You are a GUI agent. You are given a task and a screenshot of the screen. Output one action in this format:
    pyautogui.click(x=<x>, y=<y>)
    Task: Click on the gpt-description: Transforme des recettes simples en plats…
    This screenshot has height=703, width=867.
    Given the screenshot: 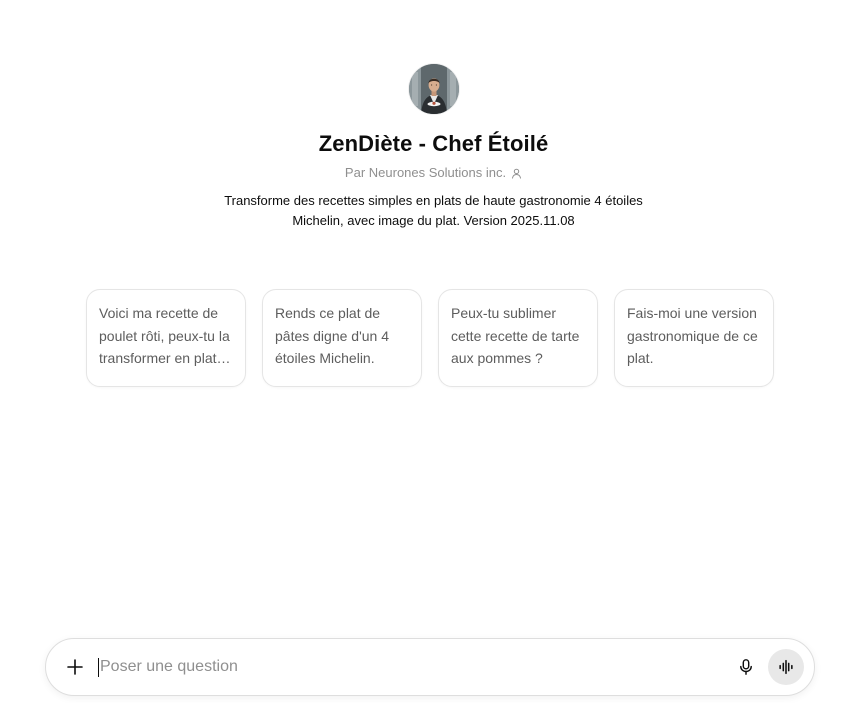 What is the action you would take?
    pyautogui.click(x=433, y=210)
    